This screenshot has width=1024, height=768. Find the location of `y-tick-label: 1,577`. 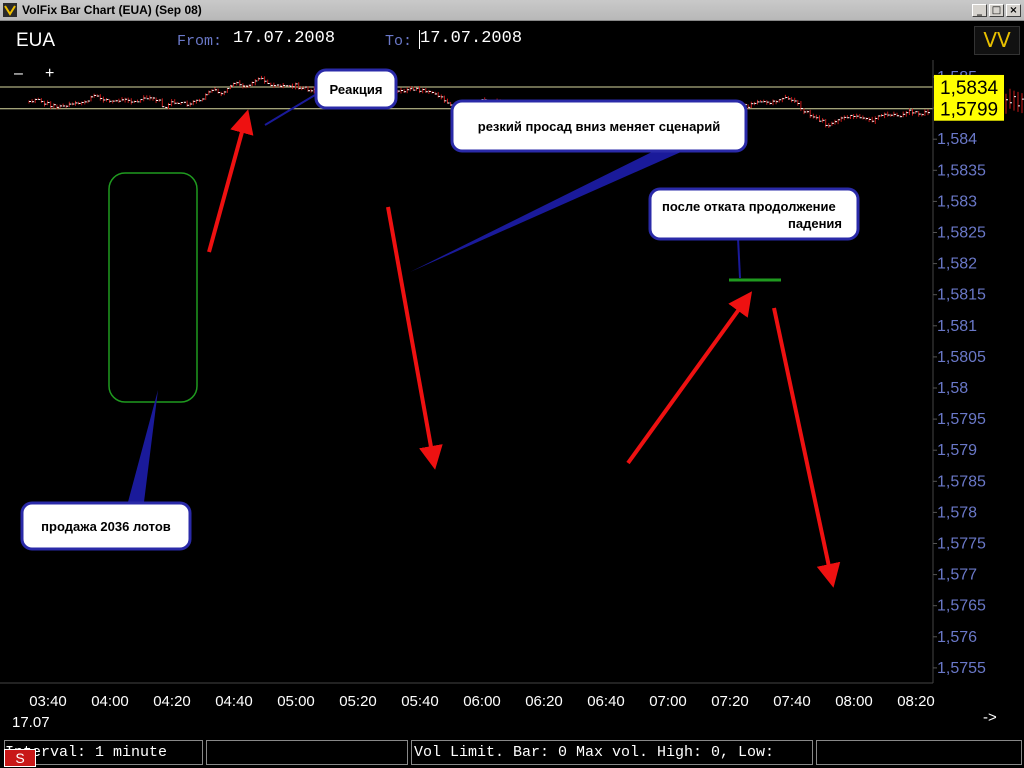

y-tick-label: 1,577 is located at coordinates (957, 575).